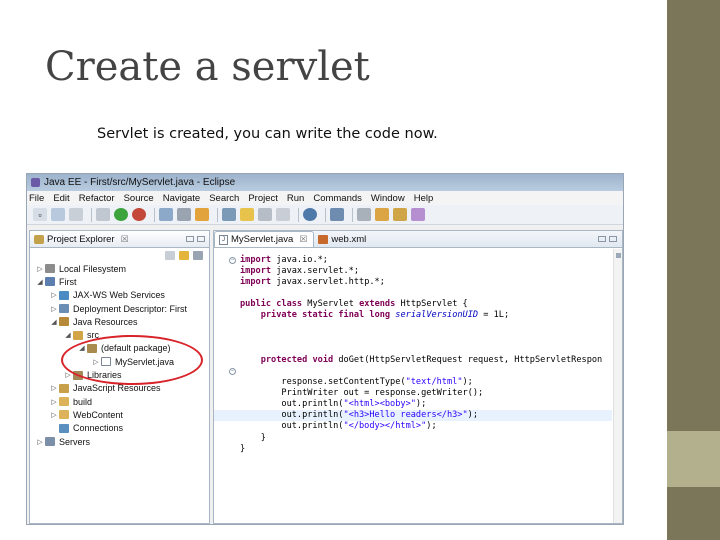  I want to click on editor-gutter: − −, so click(226, 386).